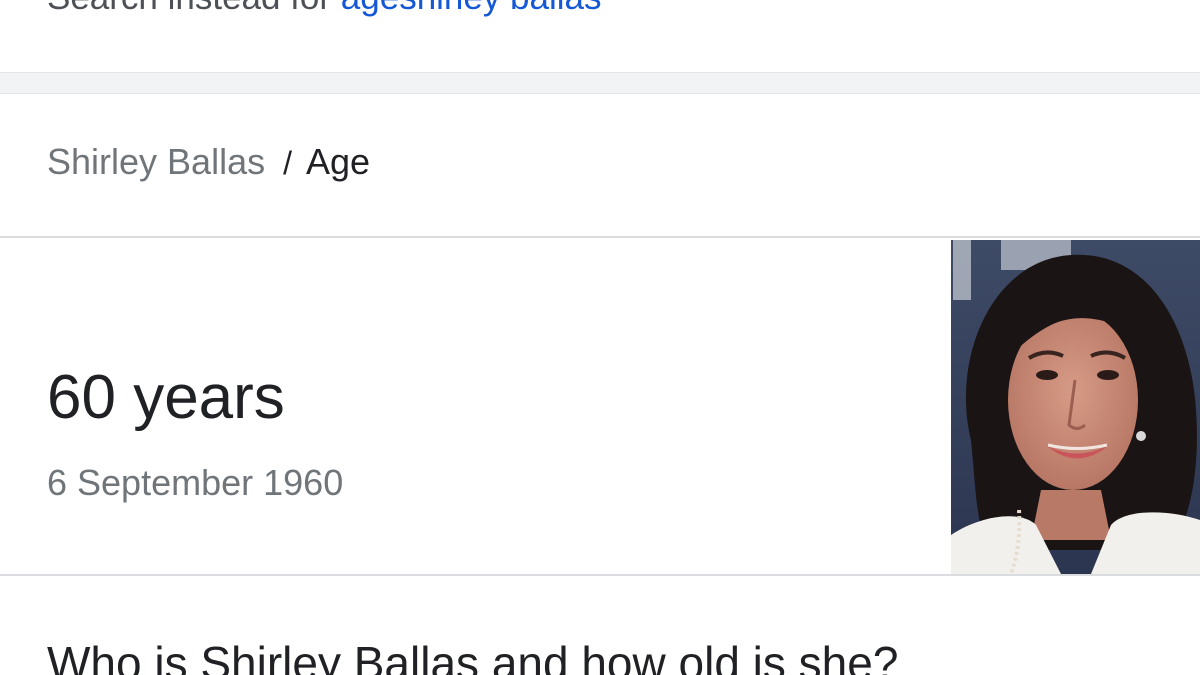  I want to click on breadcrumb-trail: Shirley Ballas / Age, so click(208, 162).